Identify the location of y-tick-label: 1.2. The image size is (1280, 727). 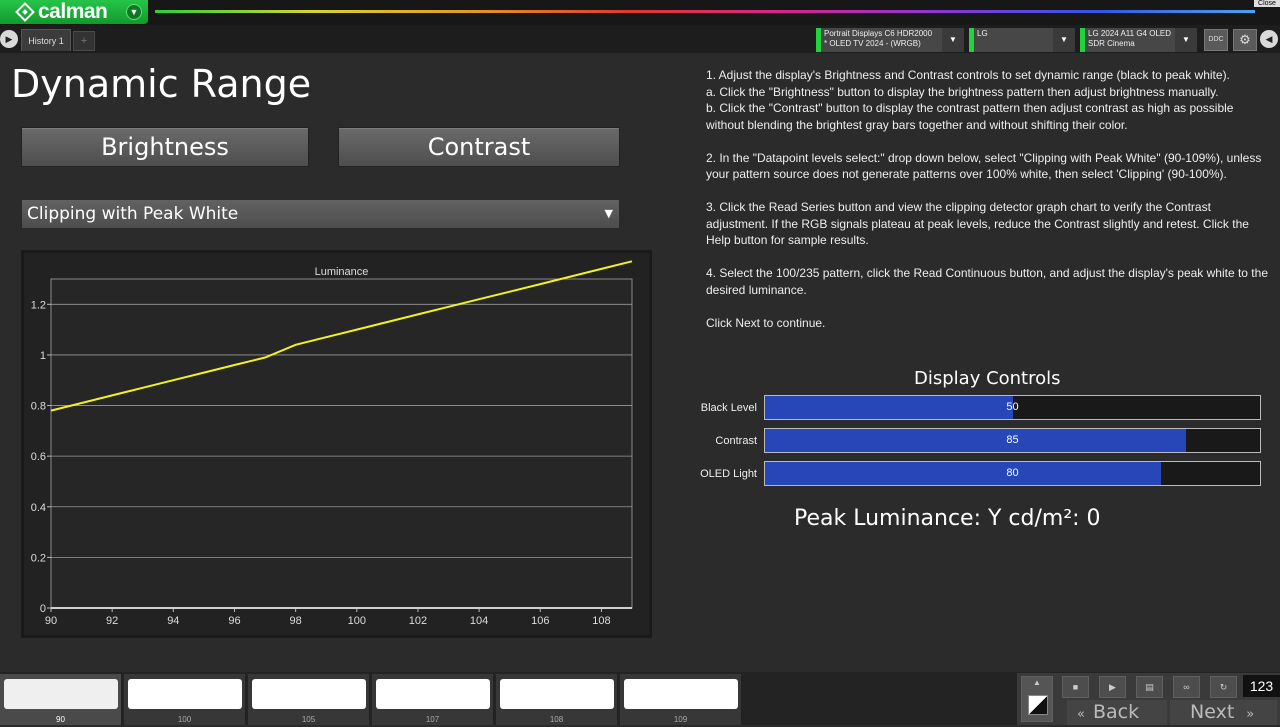
(38, 305).